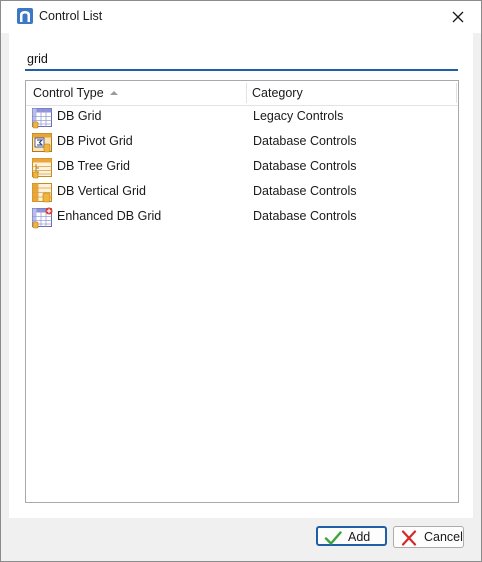 The width and height of the screenshot is (482, 562). I want to click on cancel-x-icon, so click(409, 538).